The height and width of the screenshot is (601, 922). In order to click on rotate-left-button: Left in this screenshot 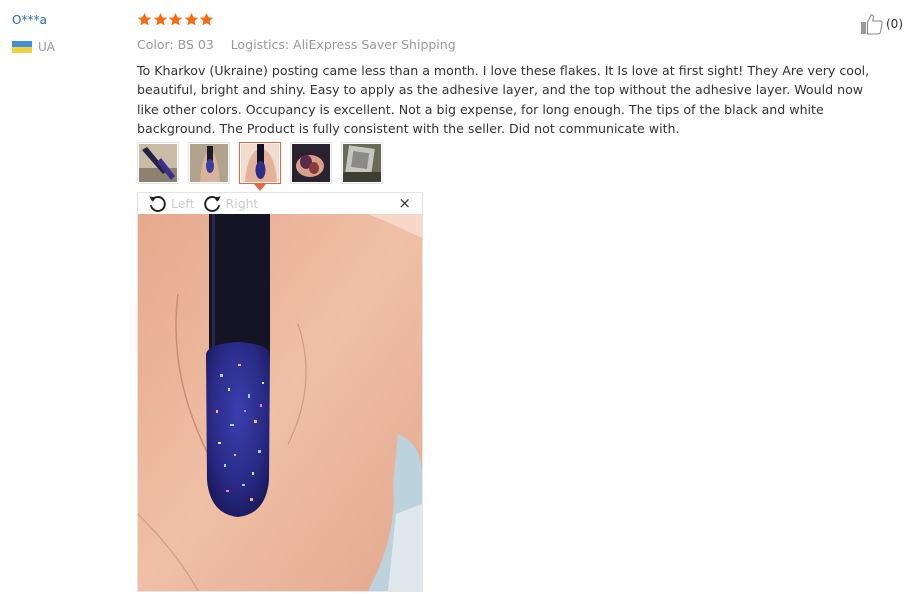, I will do `click(171, 203)`.